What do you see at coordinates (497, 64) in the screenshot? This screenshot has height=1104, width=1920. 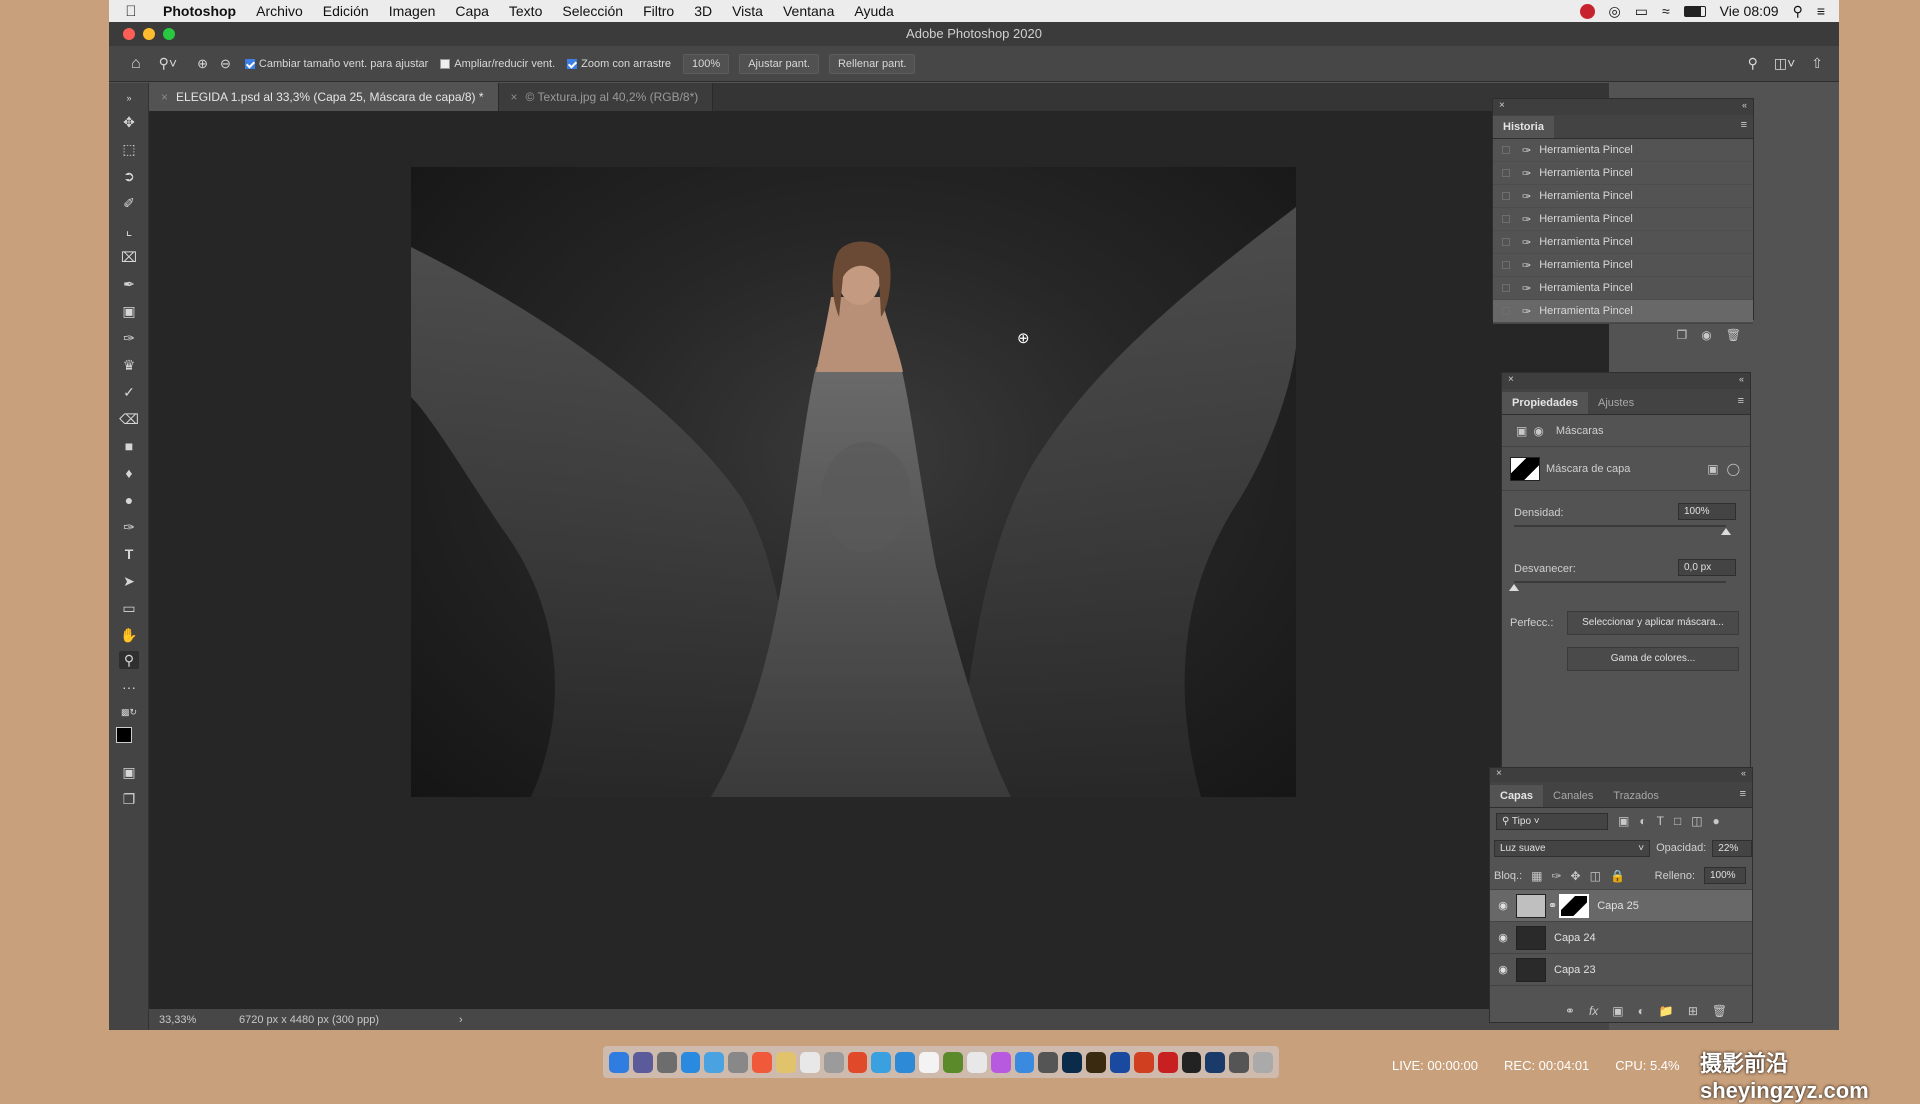 I see `zoom-all-windows-checkbox: Ampliar/reducir vent.` at bounding box center [497, 64].